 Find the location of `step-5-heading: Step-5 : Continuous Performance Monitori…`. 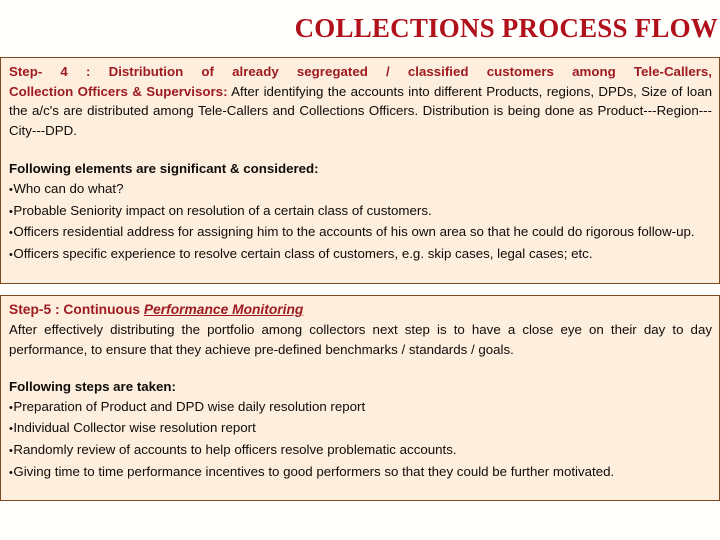

step-5-heading: Step-5 : Continuous Performance Monitori… is located at coordinates (360, 310).